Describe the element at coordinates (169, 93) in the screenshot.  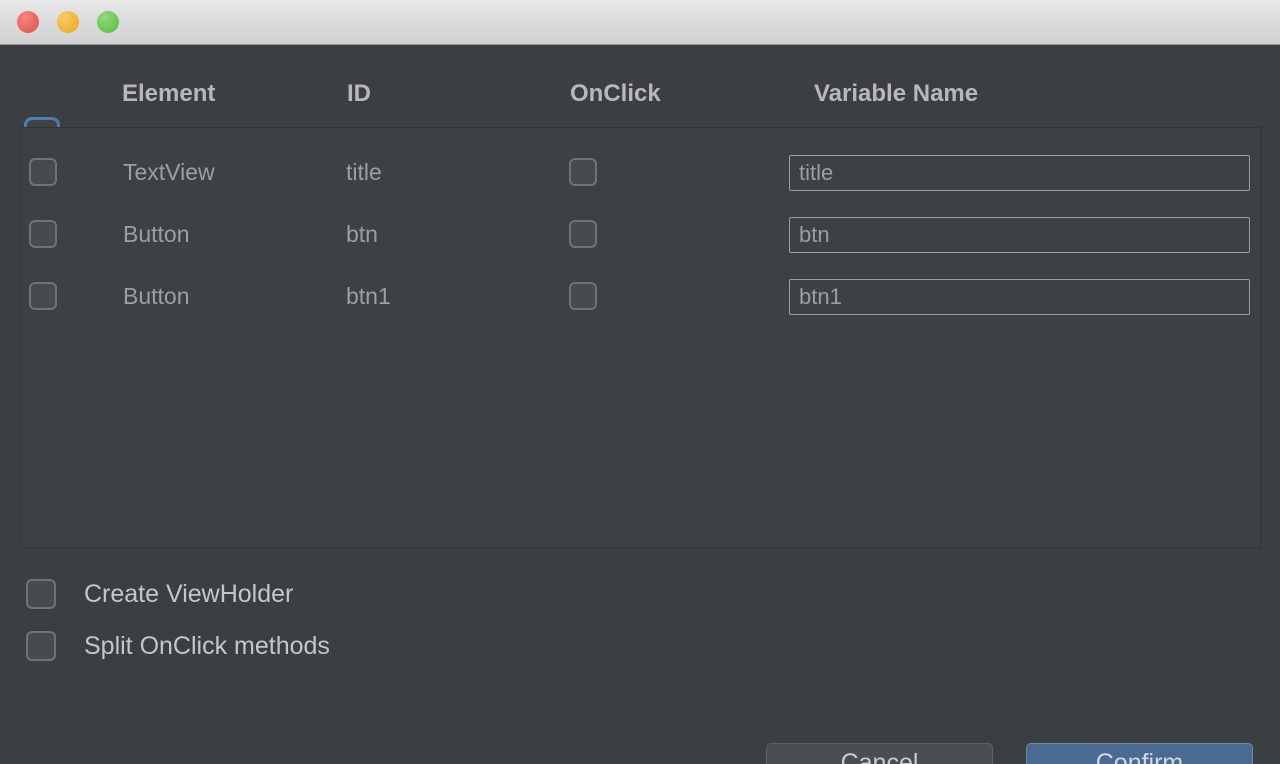
I see `column-header-element: Element` at that location.